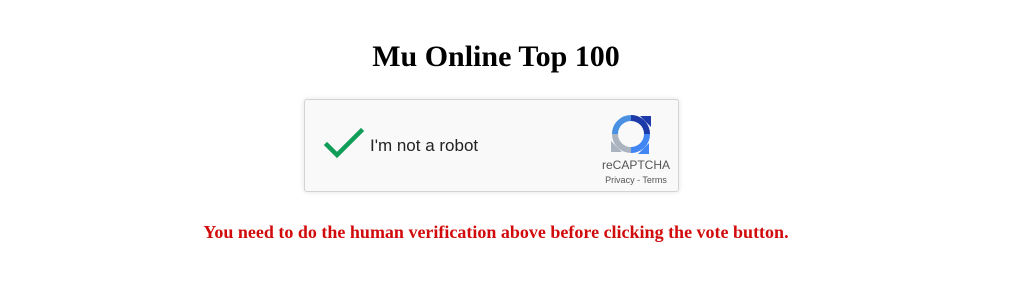 This screenshot has width=1010, height=288. Describe the element at coordinates (635, 165) in the screenshot. I see `recaptcha-brand: reCAPTCHA` at that location.